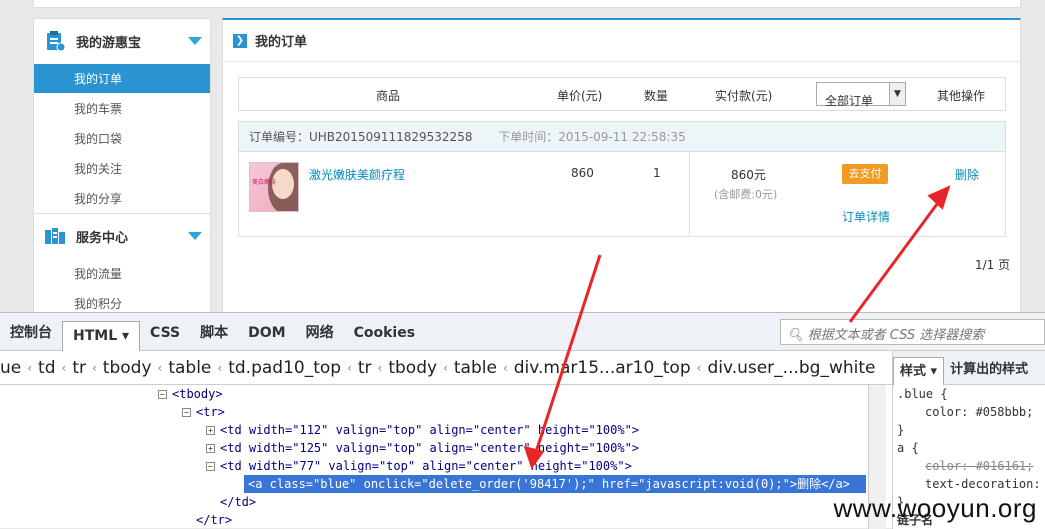  I want to click on column-header-quantity: 数量, so click(656, 96).